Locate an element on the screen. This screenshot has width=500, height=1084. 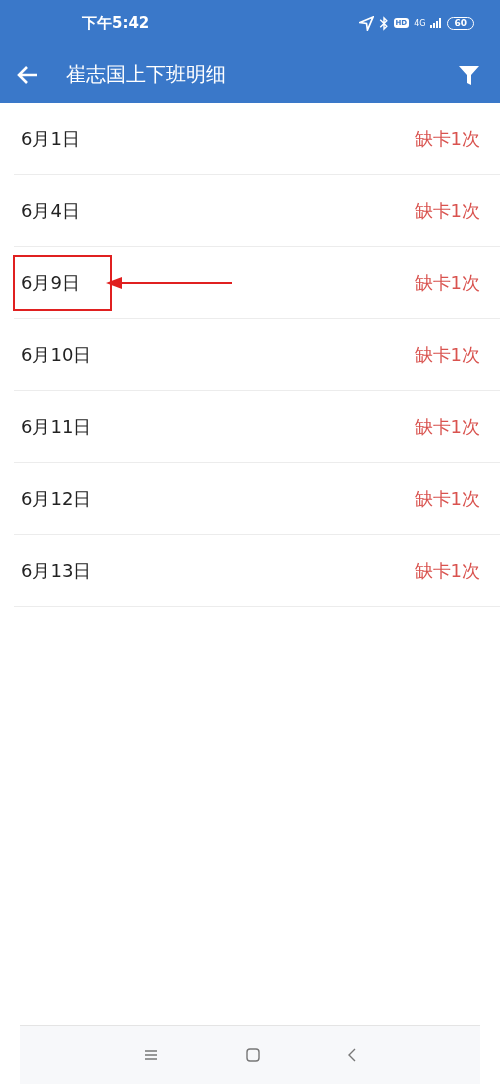
date-label: 6月12日 is located at coordinates (56, 498).